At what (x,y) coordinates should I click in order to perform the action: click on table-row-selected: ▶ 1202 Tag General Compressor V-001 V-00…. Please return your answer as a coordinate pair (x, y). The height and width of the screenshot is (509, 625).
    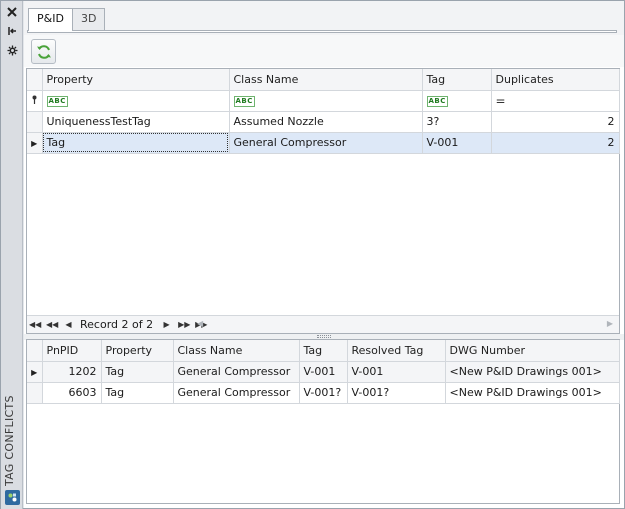
    Looking at the image, I should click on (323, 372).